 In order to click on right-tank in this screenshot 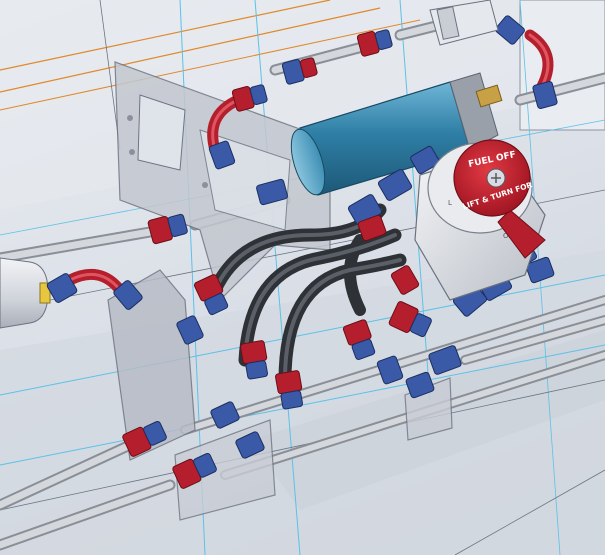, I will do `click(562, 65)`.